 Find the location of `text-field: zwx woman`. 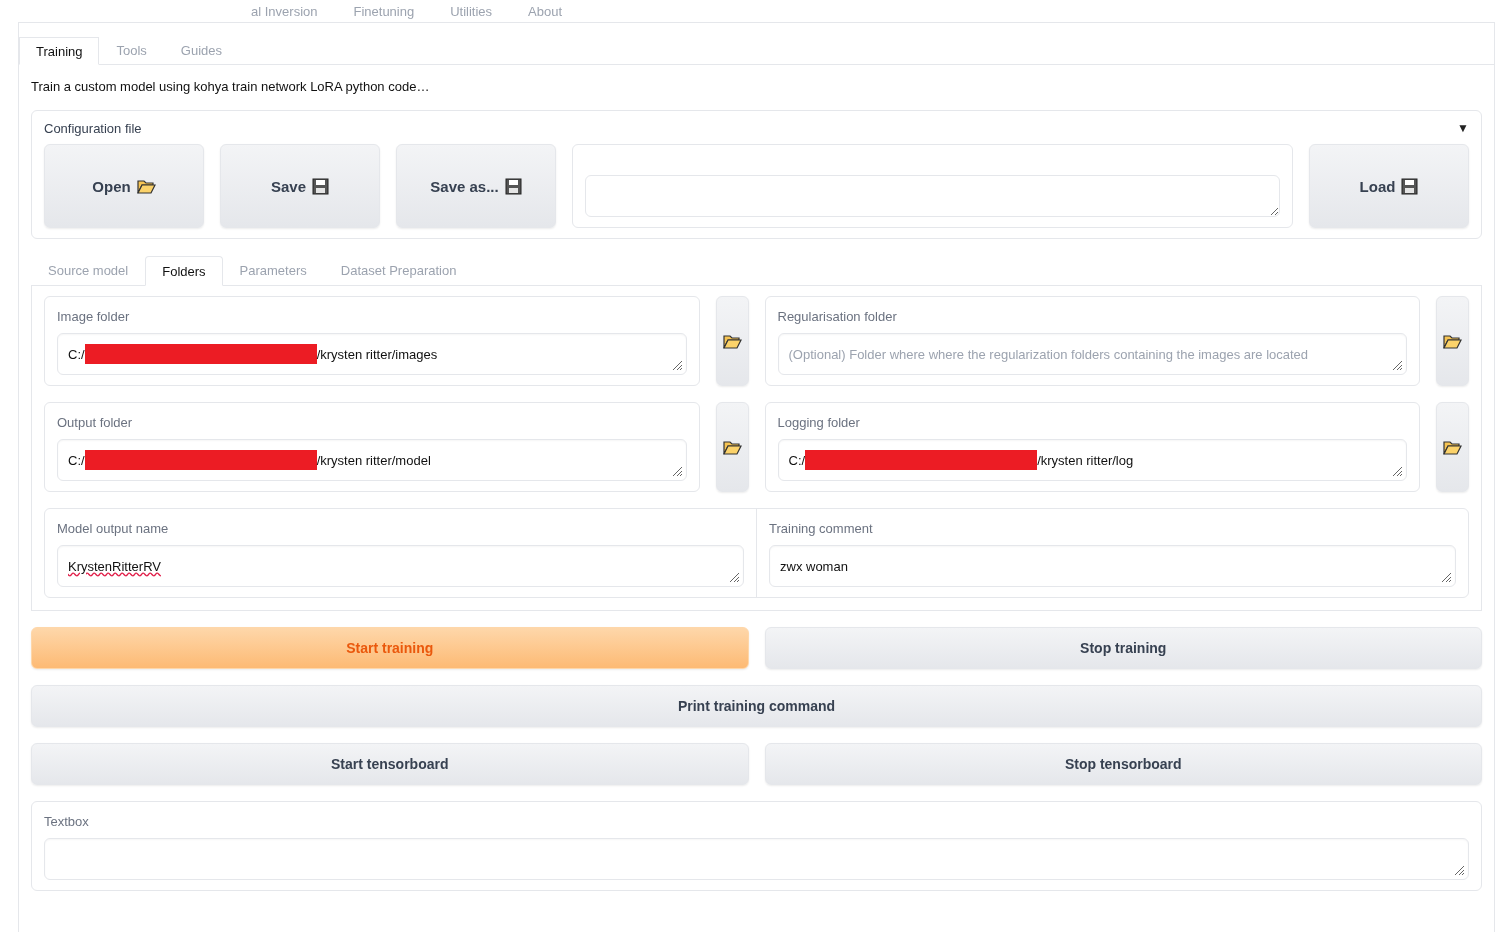

text-field: zwx woman is located at coordinates (1112, 566).